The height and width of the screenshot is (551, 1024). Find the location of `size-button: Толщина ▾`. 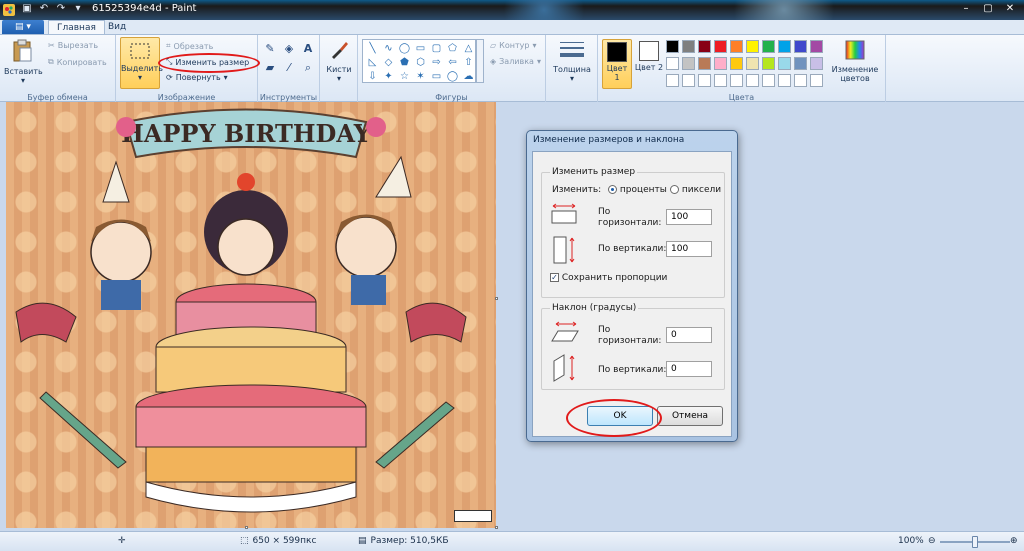

size-button: Толщина ▾ is located at coordinates (572, 61).